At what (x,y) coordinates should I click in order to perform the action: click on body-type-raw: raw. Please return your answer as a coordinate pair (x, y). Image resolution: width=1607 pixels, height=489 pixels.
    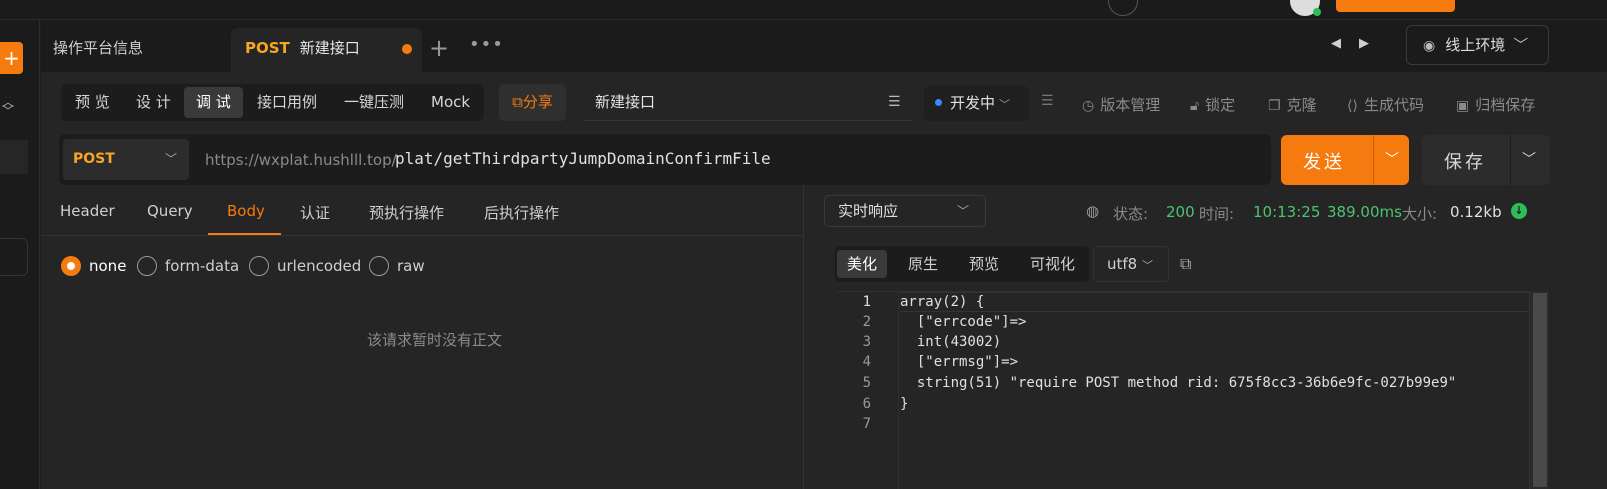
    Looking at the image, I should click on (397, 266).